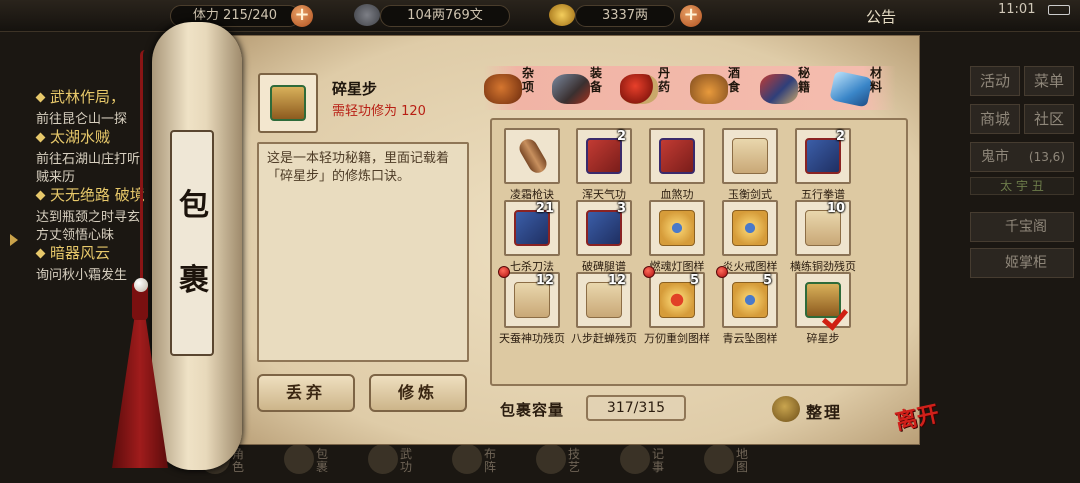 This screenshot has width=1080, height=483. I want to click on nav-label: 地图, so click(742, 460).